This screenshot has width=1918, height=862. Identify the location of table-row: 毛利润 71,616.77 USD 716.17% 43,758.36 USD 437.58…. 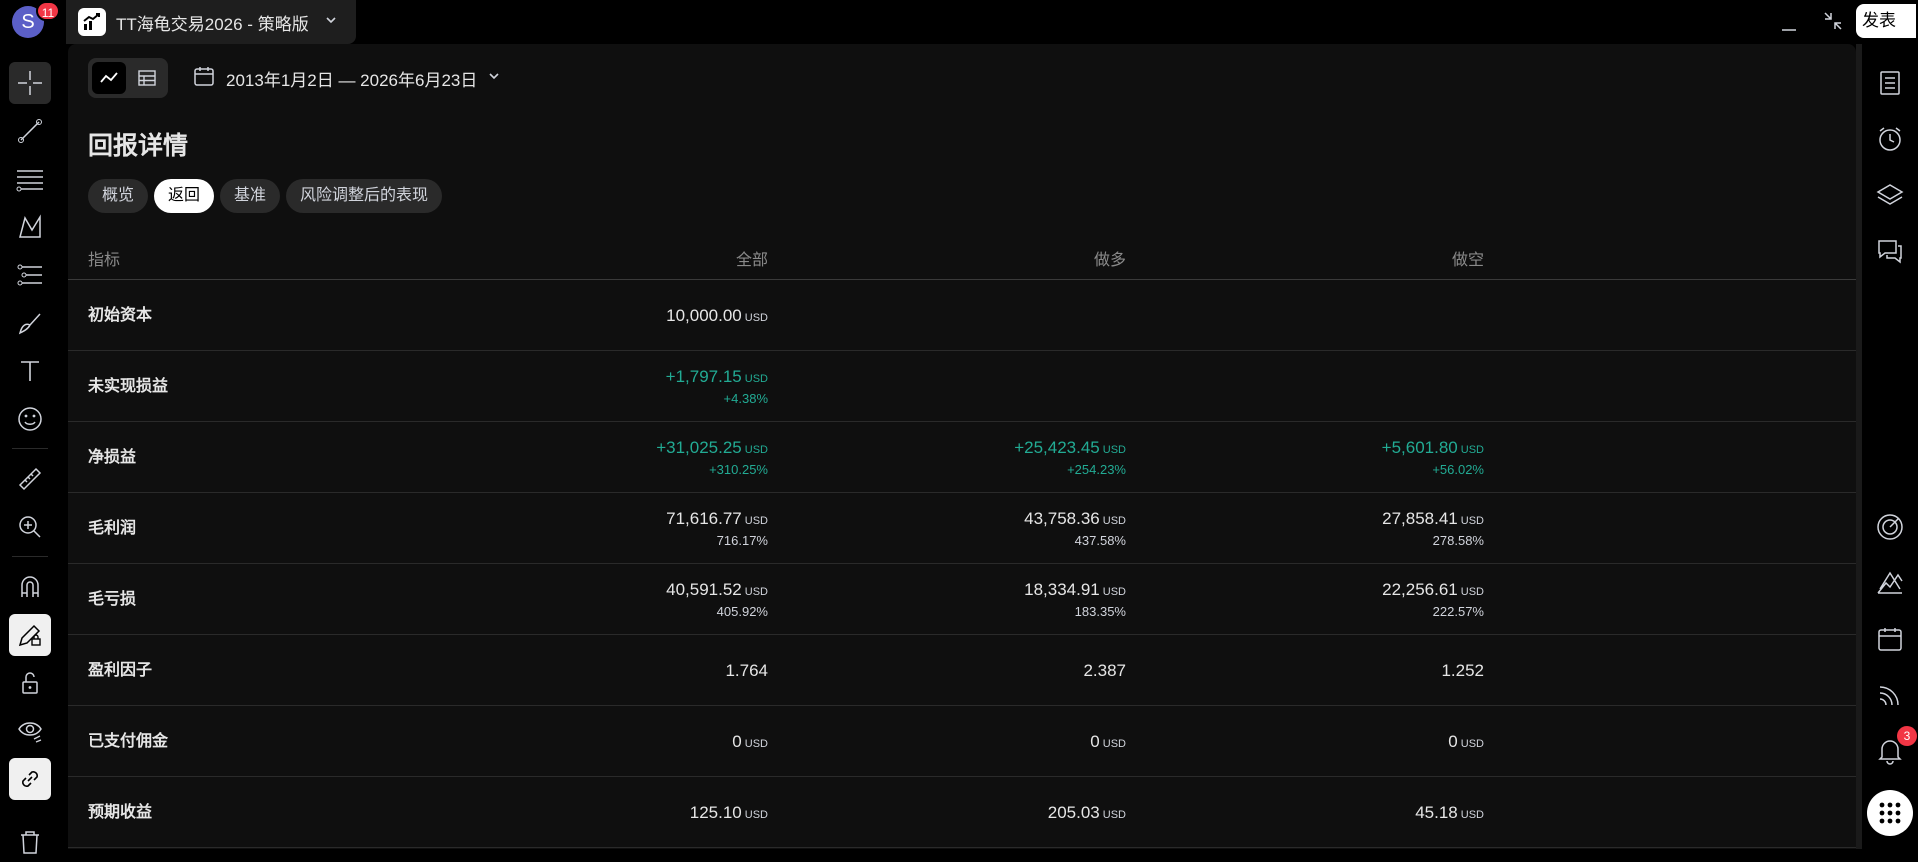
(962, 528).